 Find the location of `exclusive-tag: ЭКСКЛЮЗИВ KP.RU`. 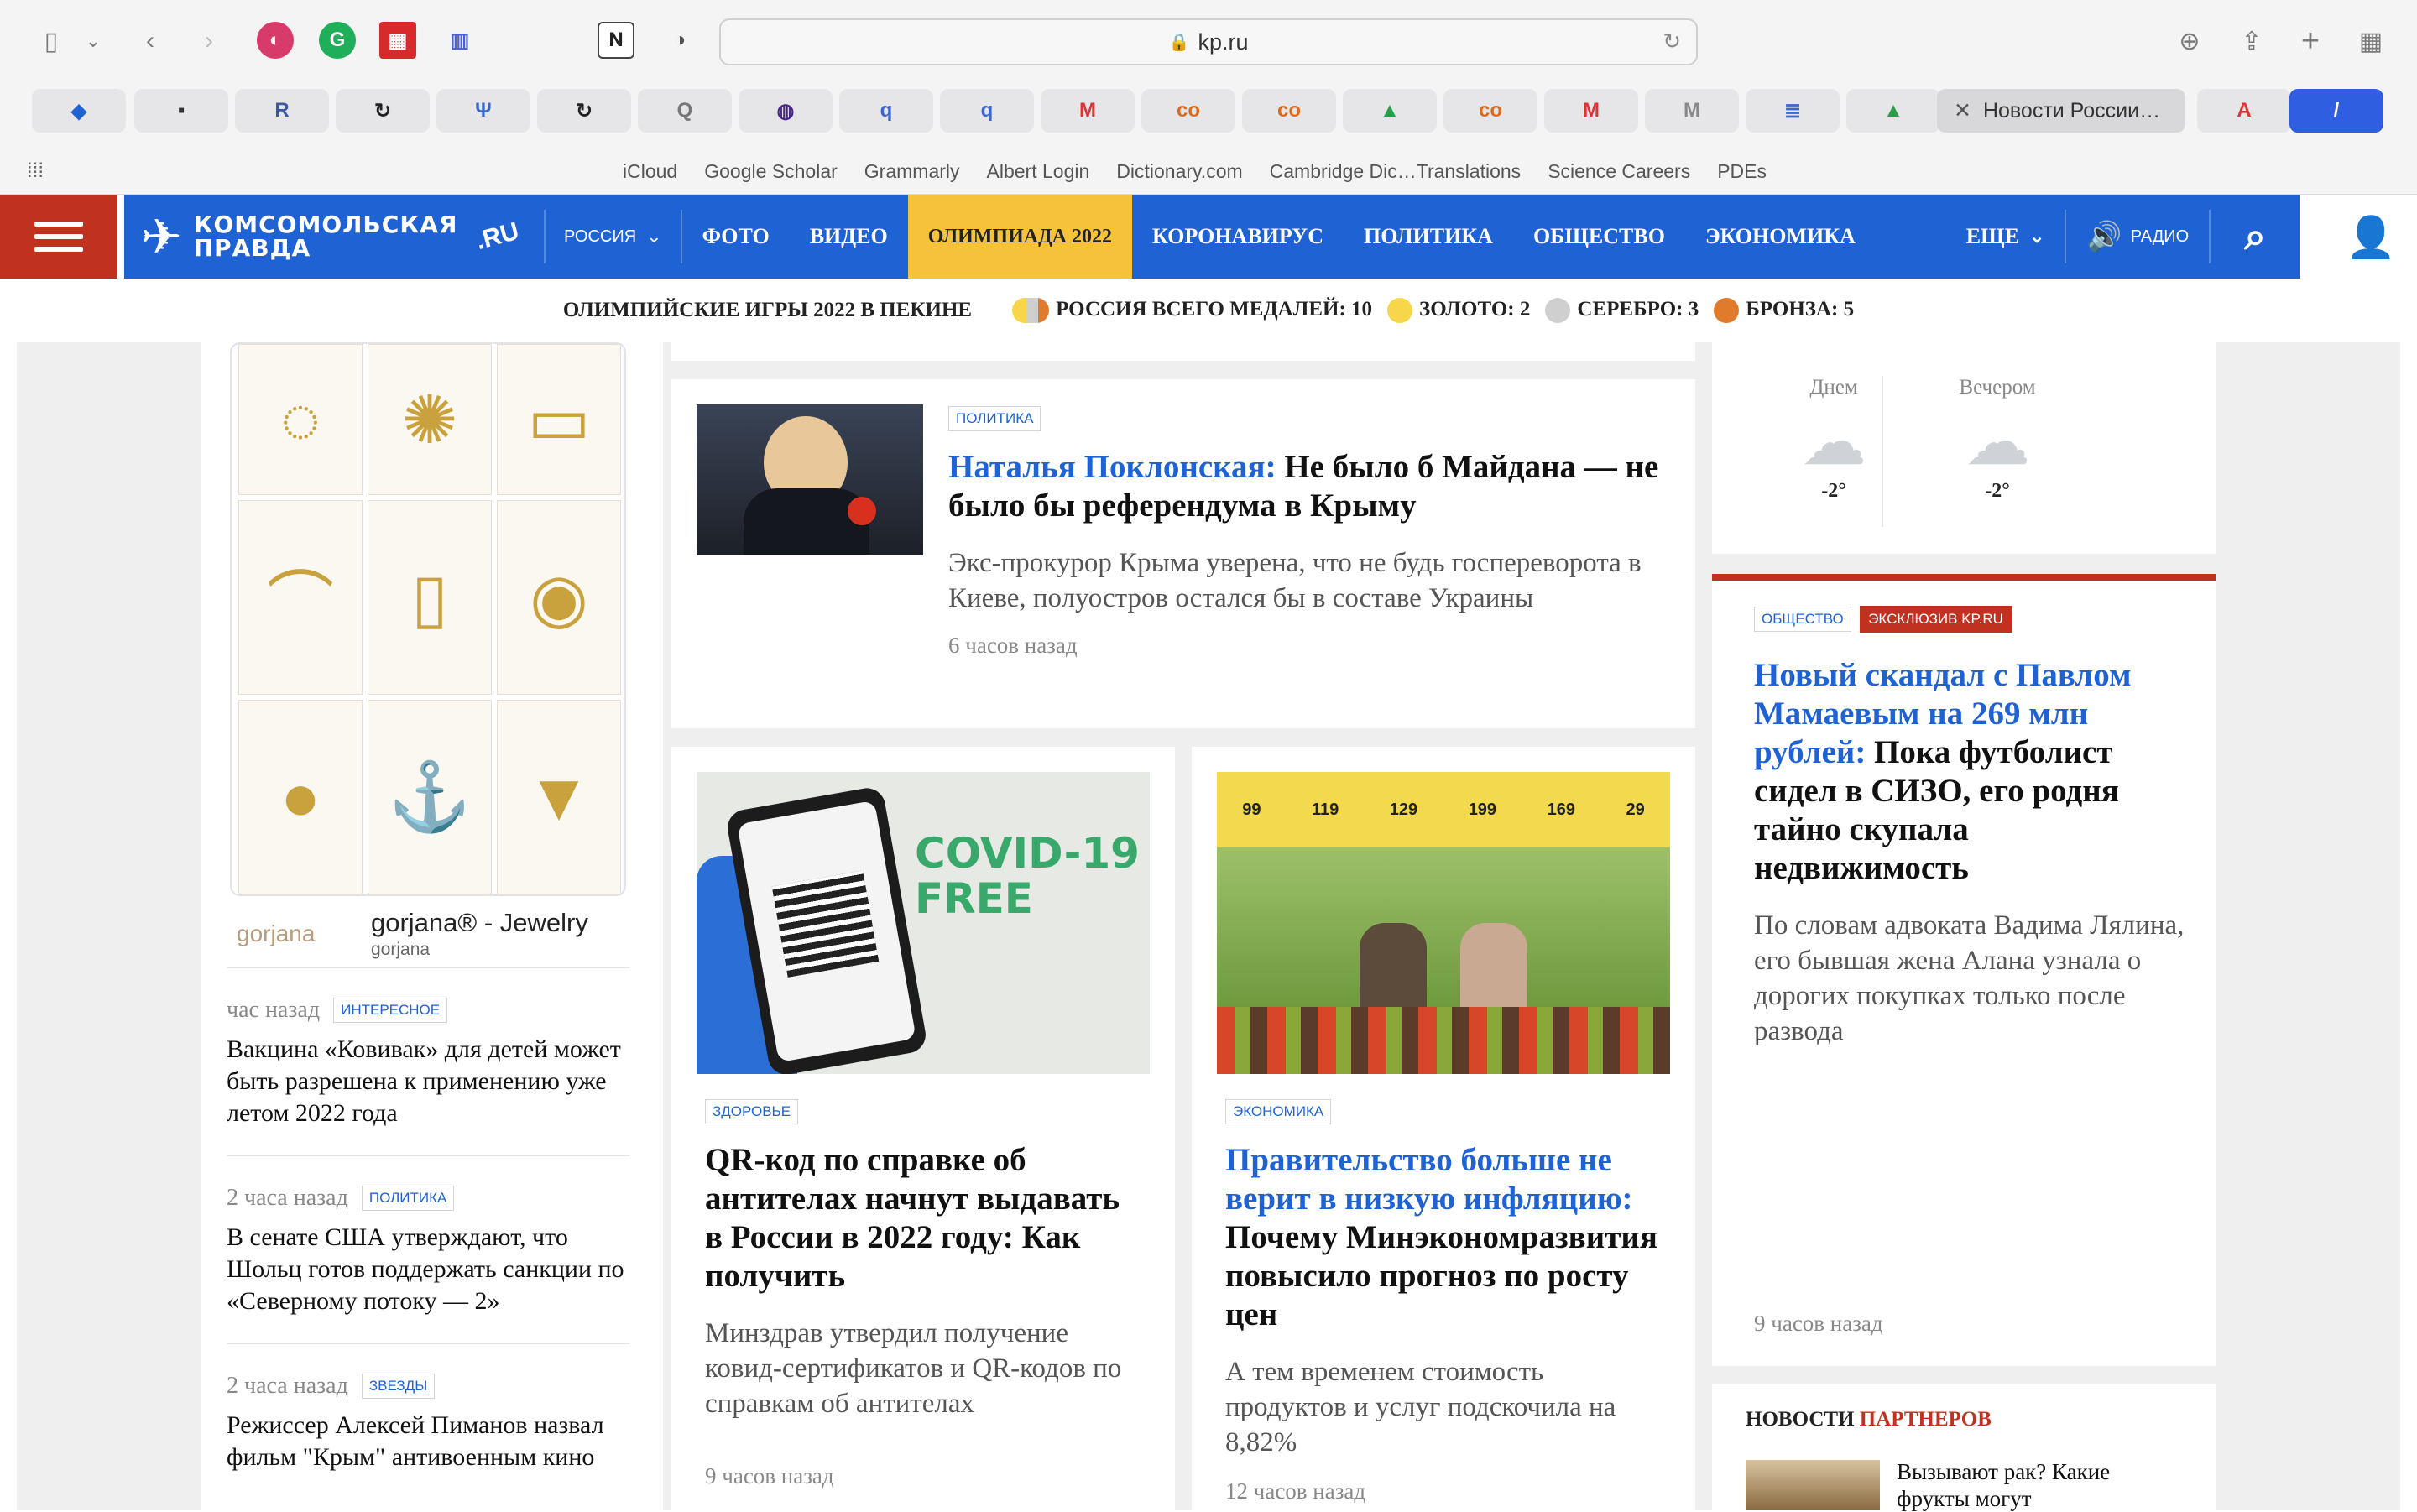

exclusive-tag: ЭКСКЛЮЗИВ KP.RU is located at coordinates (1936, 619).